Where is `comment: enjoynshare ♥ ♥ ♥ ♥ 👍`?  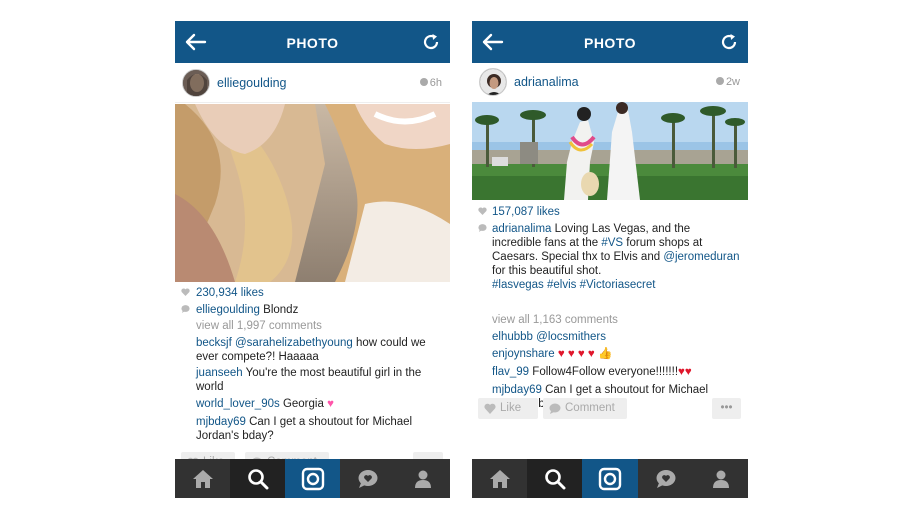 comment: enjoynshare ♥ ♥ ♥ ♥ 👍 is located at coordinates (617, 354).